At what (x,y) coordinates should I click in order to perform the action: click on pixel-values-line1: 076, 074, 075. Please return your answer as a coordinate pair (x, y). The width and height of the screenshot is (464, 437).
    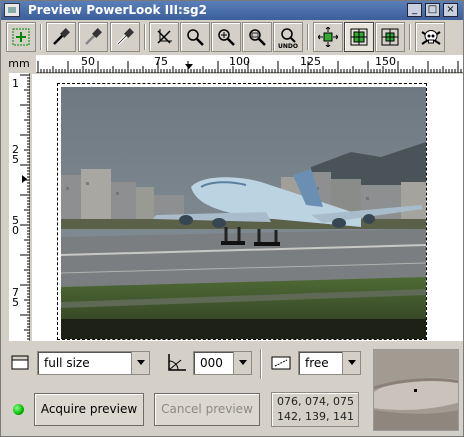
    Looking at the image, I should click on (315, 401).